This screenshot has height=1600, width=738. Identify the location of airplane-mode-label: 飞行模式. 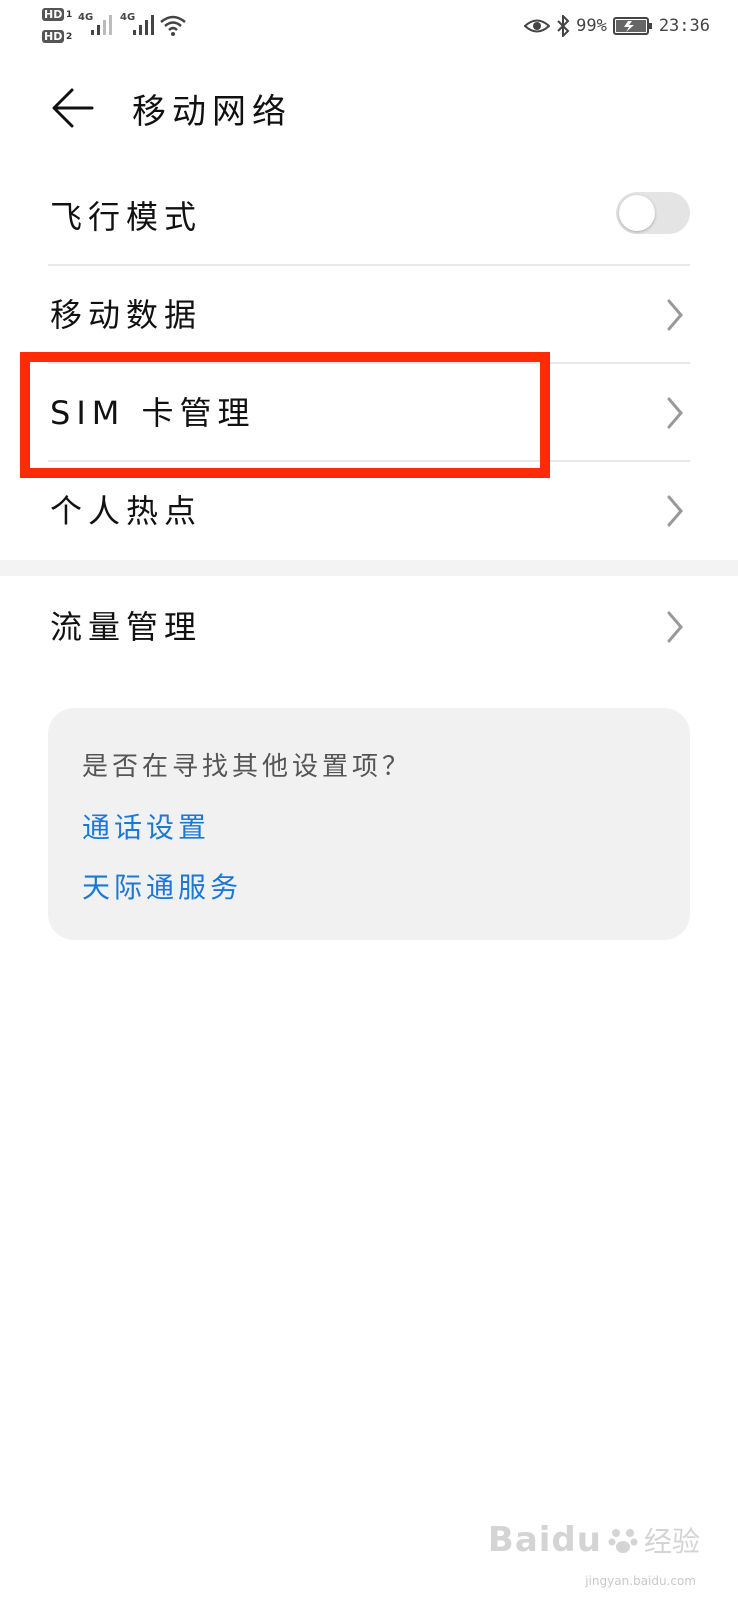
(126, 217).